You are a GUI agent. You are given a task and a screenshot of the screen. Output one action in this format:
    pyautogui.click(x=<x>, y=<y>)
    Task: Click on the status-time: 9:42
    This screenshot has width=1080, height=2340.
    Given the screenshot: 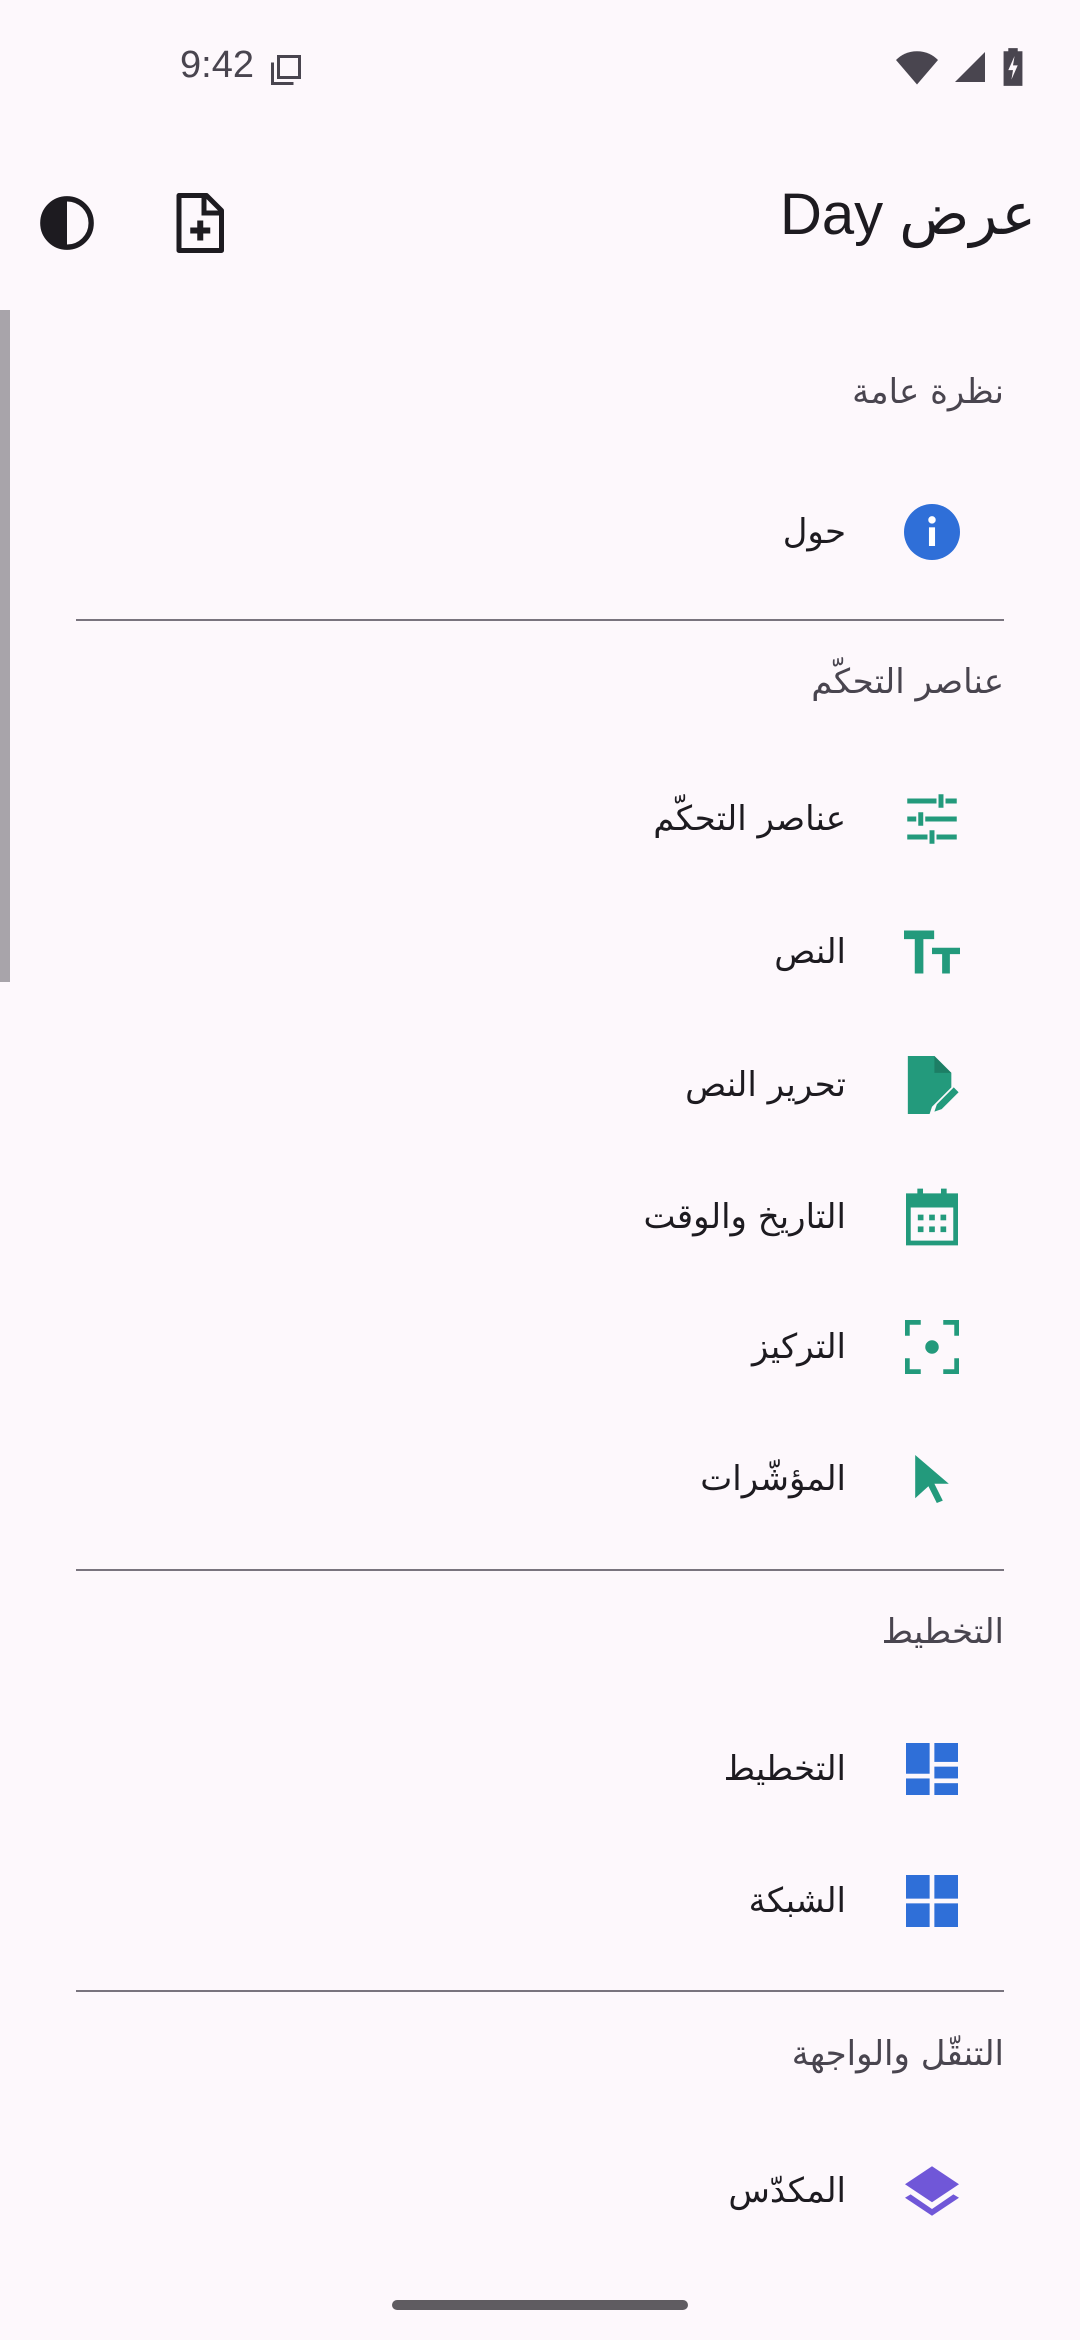 What is the action you would take?
    pyautogui.click(x=217, y=65)
    